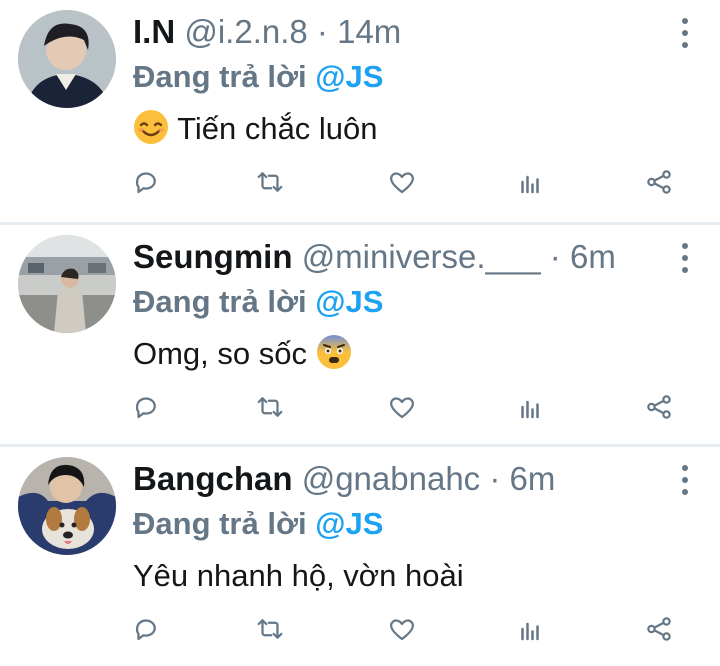  Describe the element at coordinates (213, 256) in the screenshot. I see `display-name: Seungmin` at that location.